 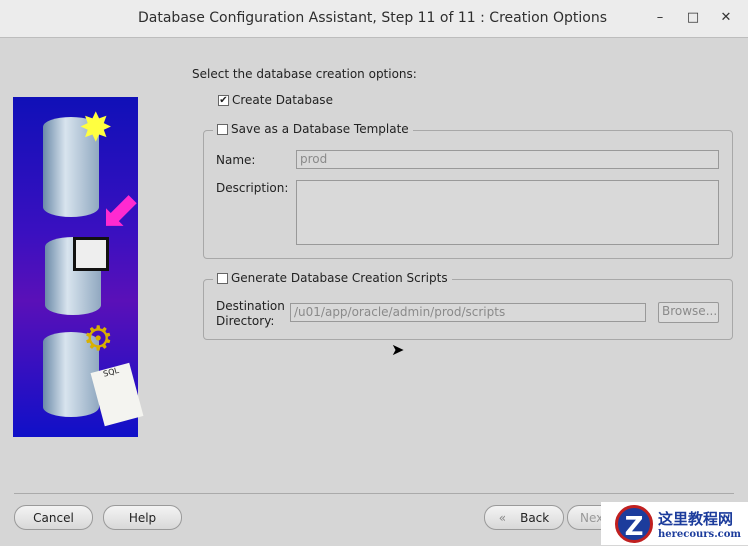 What do you see at coordinates (634, 523) in the screenshot?
I see `watermark-z-icon: Z` at bounding box center [634, 523].